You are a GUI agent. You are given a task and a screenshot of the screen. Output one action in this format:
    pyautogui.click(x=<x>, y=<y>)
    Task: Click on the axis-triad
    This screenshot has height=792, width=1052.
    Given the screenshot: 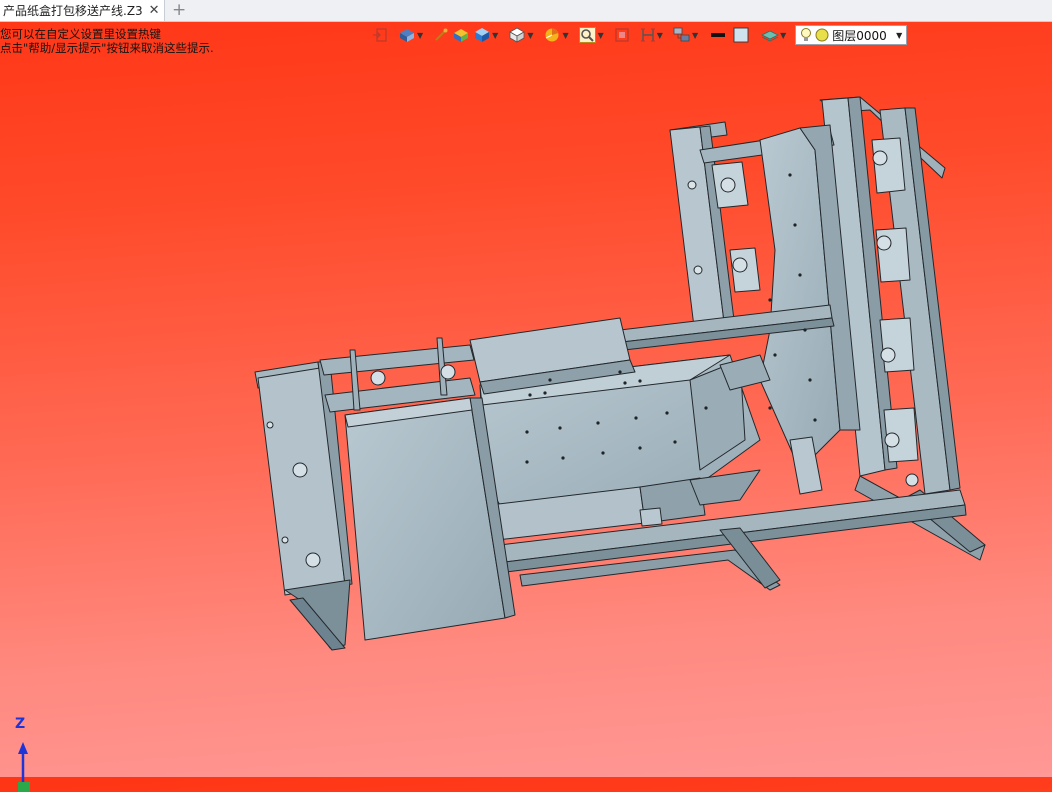 What is the action you would take?
    pyautogui.click(x=24, y=767)
    